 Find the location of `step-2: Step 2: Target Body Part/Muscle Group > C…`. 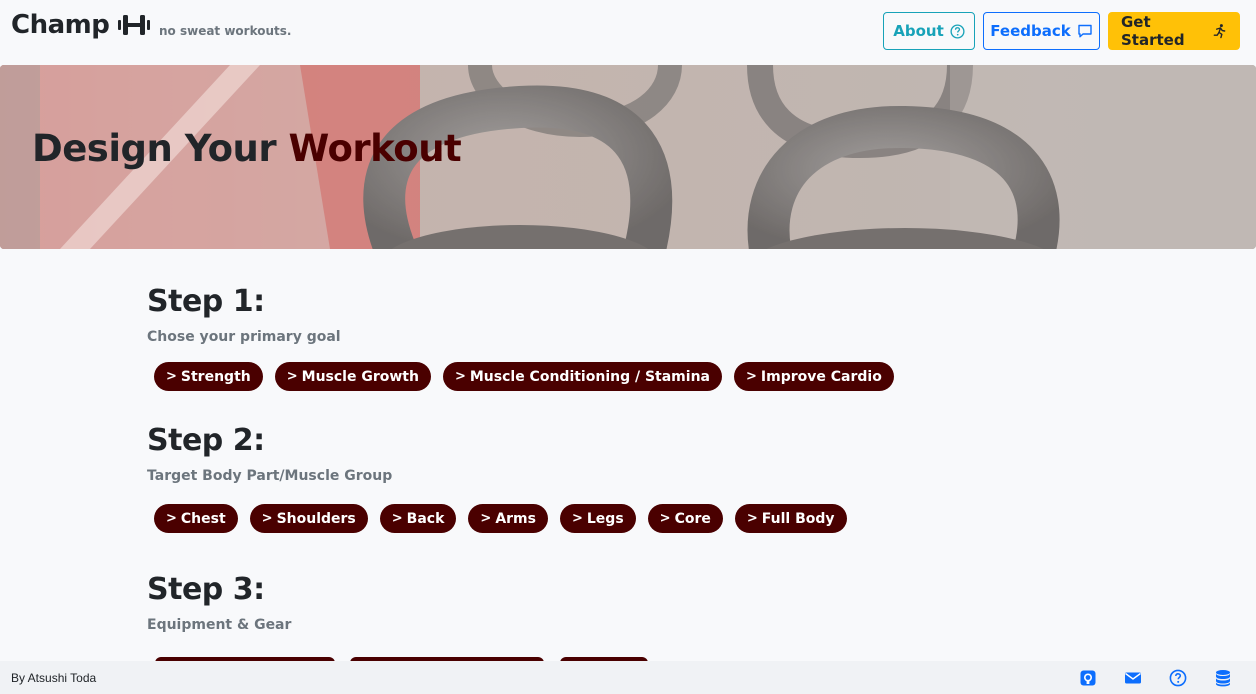

step-2: Step 2: Target Body Part/Muscle Group > C… is located at coordinates (497, 478).